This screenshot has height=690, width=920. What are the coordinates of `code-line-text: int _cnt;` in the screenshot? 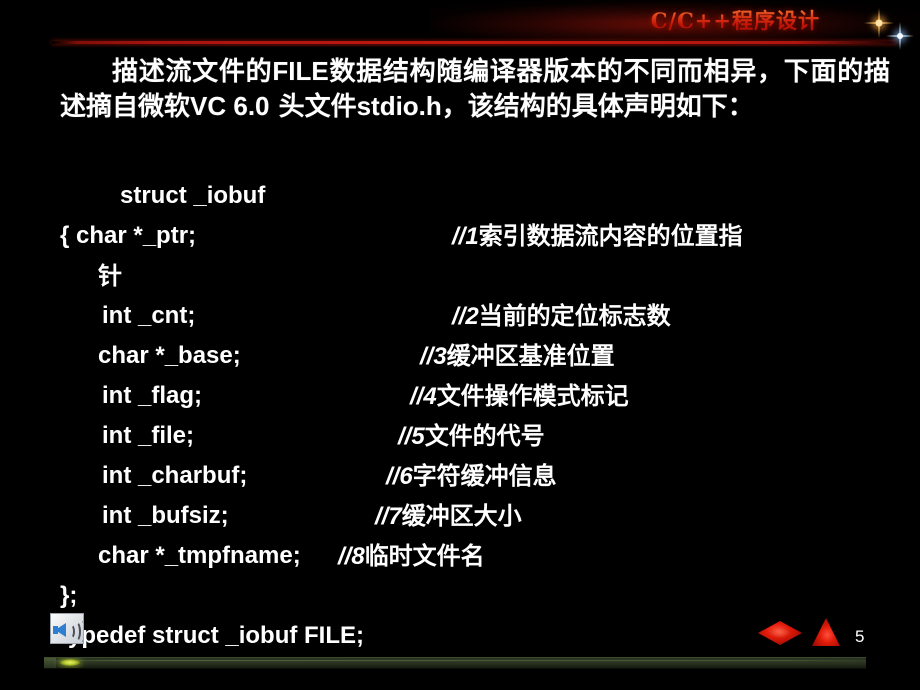 It's located at (149, 315).